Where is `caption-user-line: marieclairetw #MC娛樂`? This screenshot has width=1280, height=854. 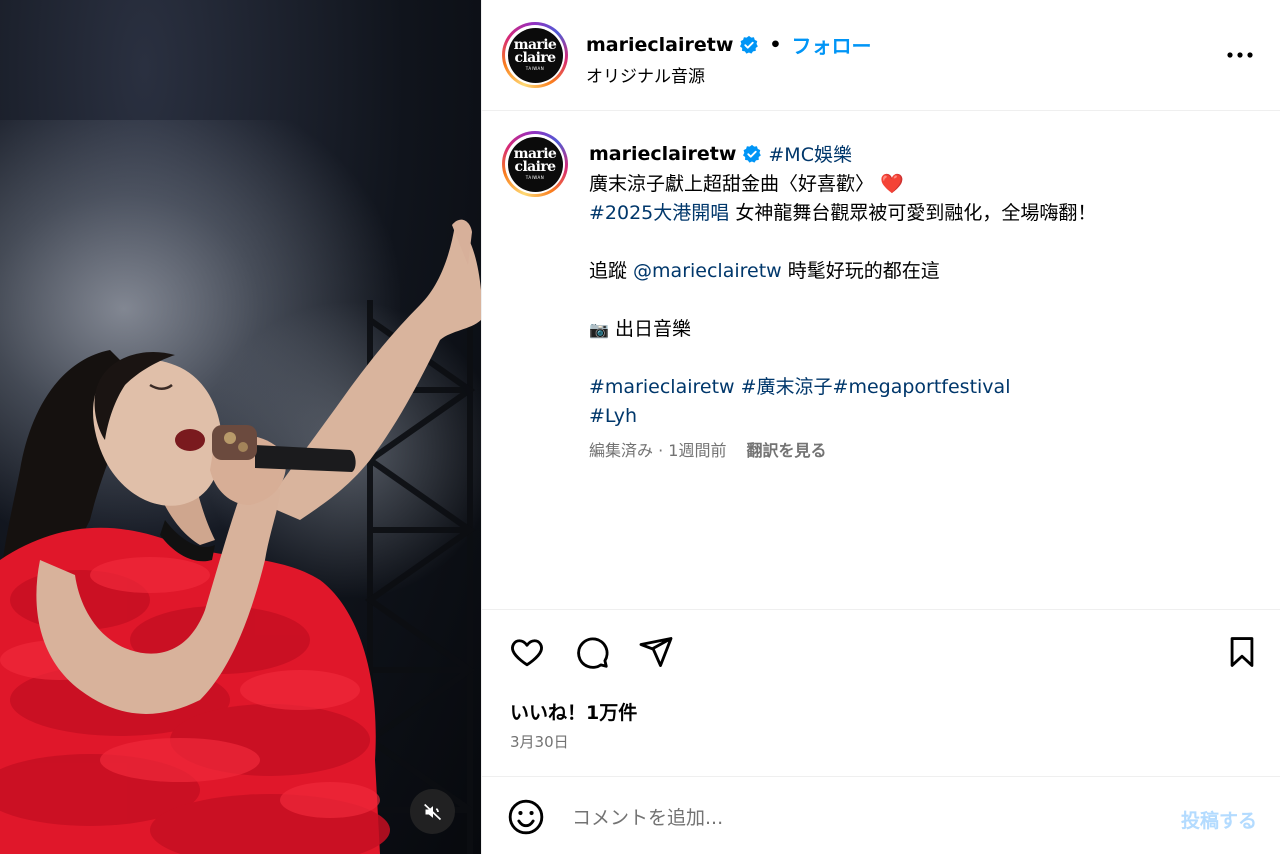
caption-user-line: marieclairetw #MC娛樂 is located at coordinates (720, 153).